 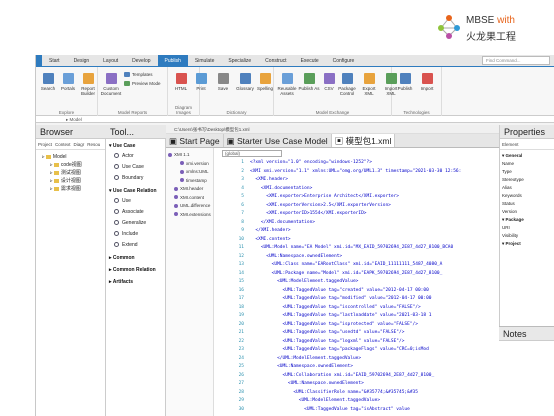 I want to click on toolbox-item-use: Use, so click(x=122, y=201).